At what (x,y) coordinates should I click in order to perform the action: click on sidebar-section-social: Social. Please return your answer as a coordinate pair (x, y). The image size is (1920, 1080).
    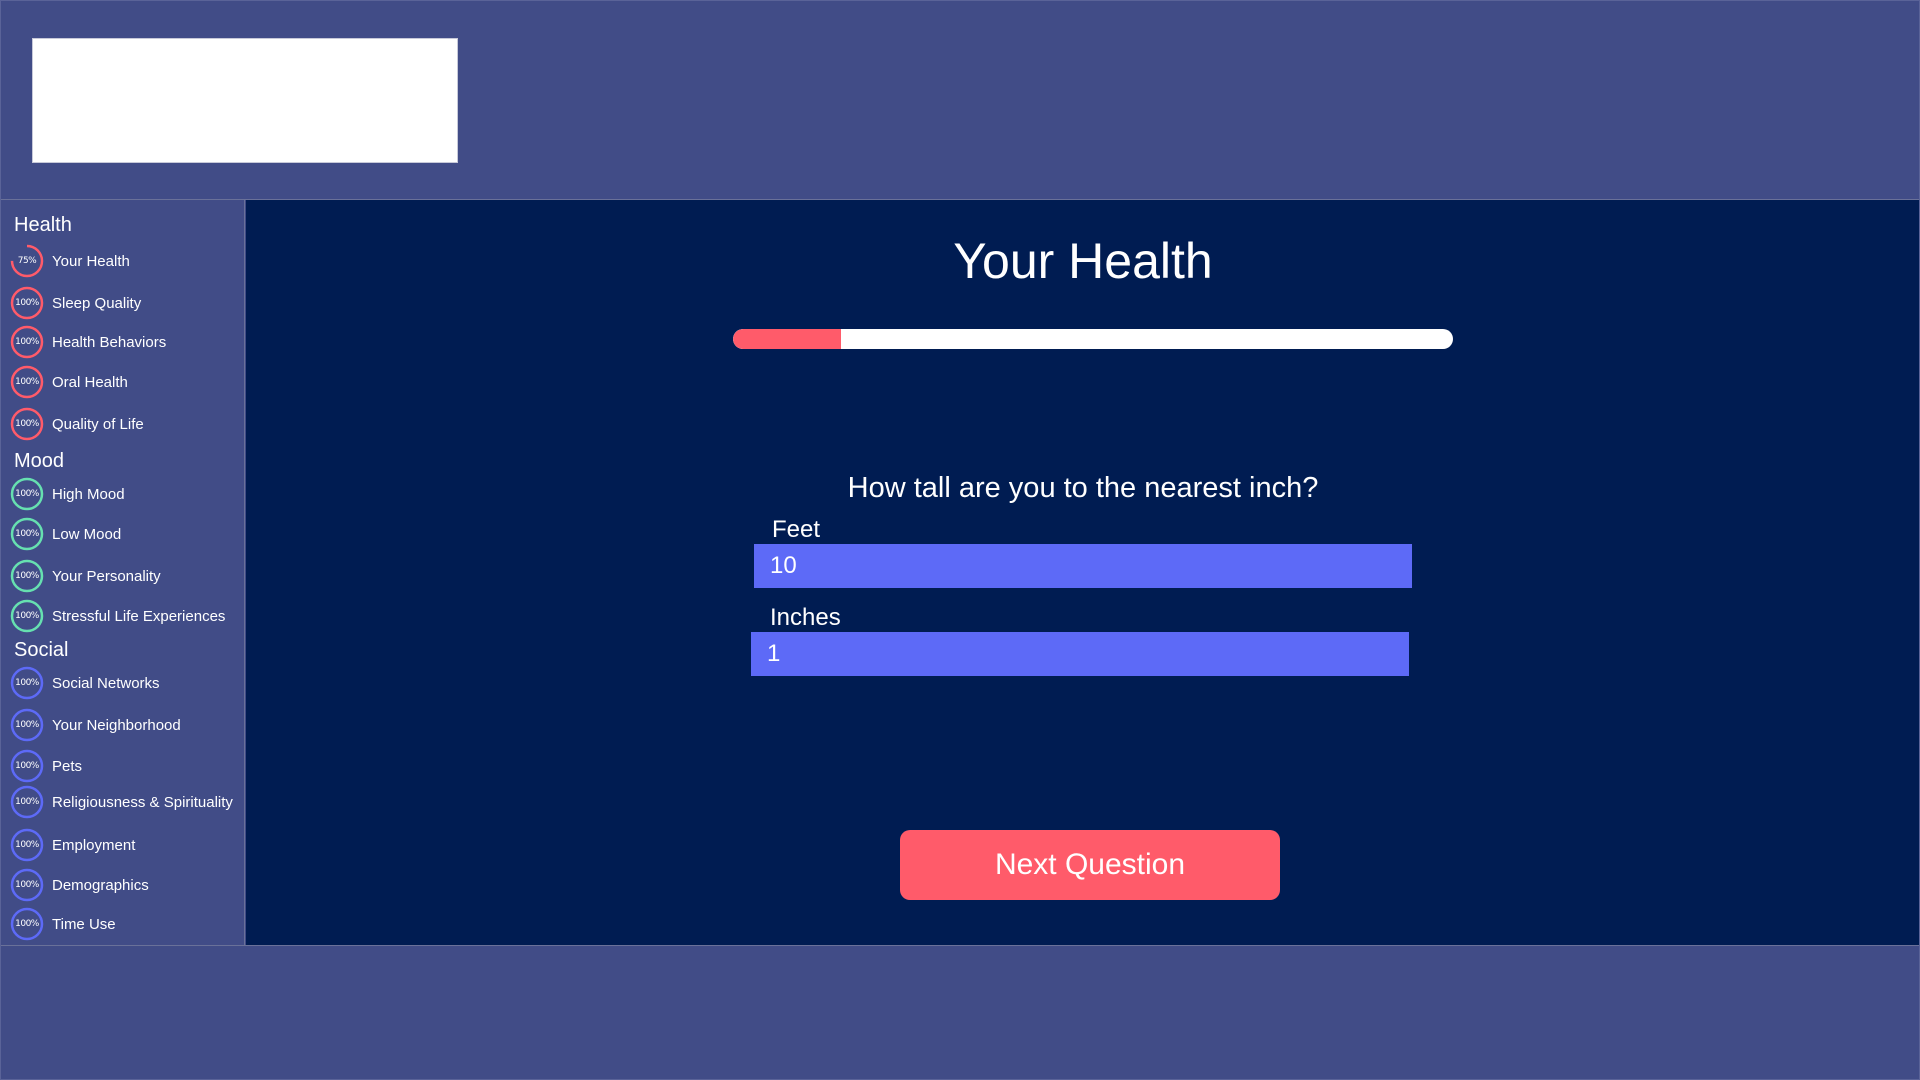
    Looking at the image, I should click on (41, 650).